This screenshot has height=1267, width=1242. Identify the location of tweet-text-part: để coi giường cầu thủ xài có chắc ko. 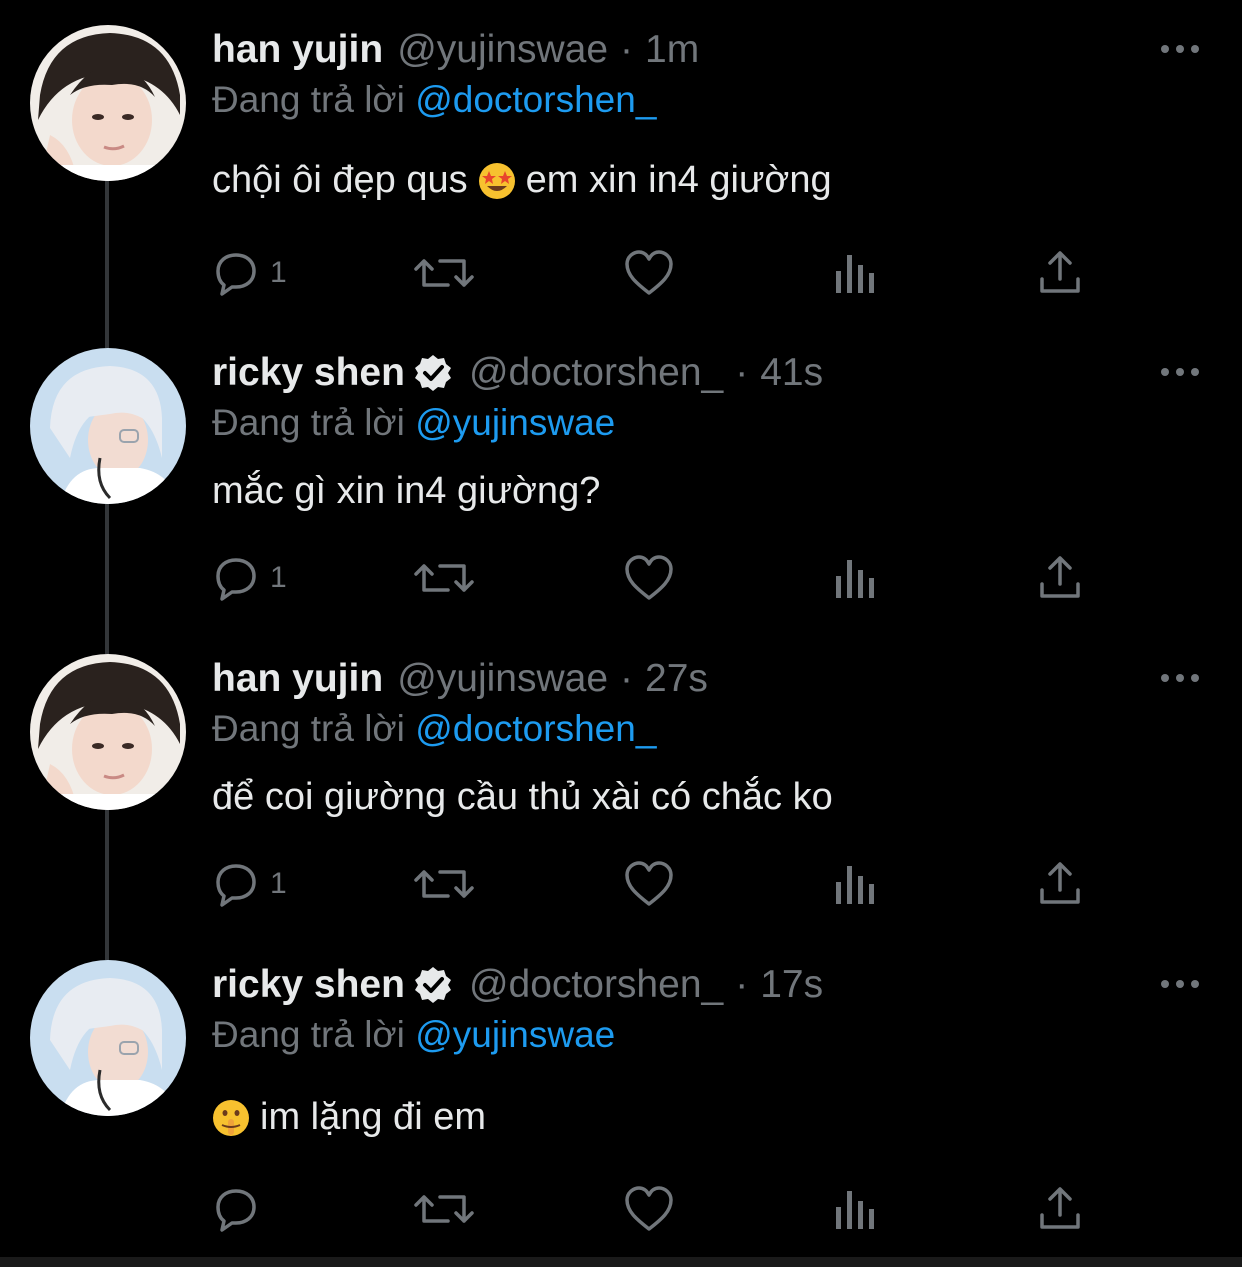
(522, 797).